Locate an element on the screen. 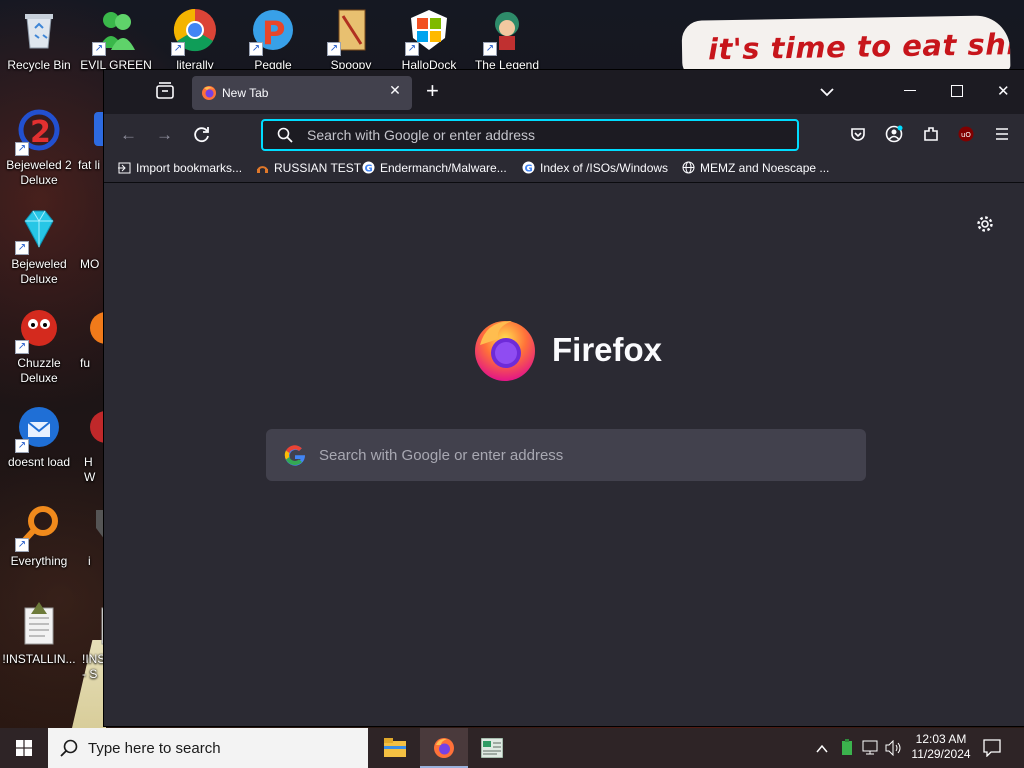 The height and width of the screenshot is (768, 1024). desktop-icon-hw: H W is located at coordinates (86, 445).